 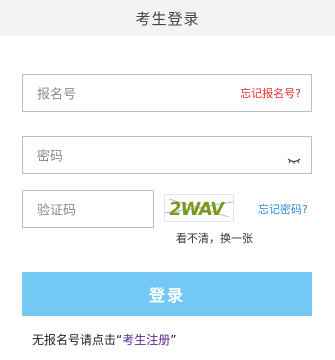 I want to click on password-input, so click(x=167, y=155).